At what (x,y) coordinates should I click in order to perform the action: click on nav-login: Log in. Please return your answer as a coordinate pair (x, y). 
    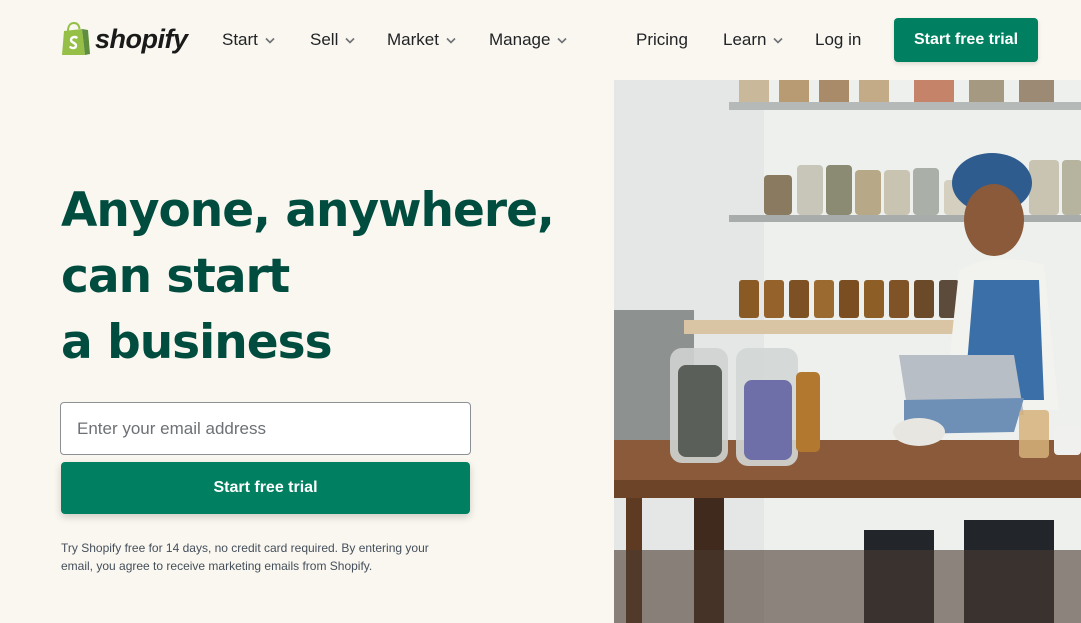
    Looking at the image, I should click on (838, 40).